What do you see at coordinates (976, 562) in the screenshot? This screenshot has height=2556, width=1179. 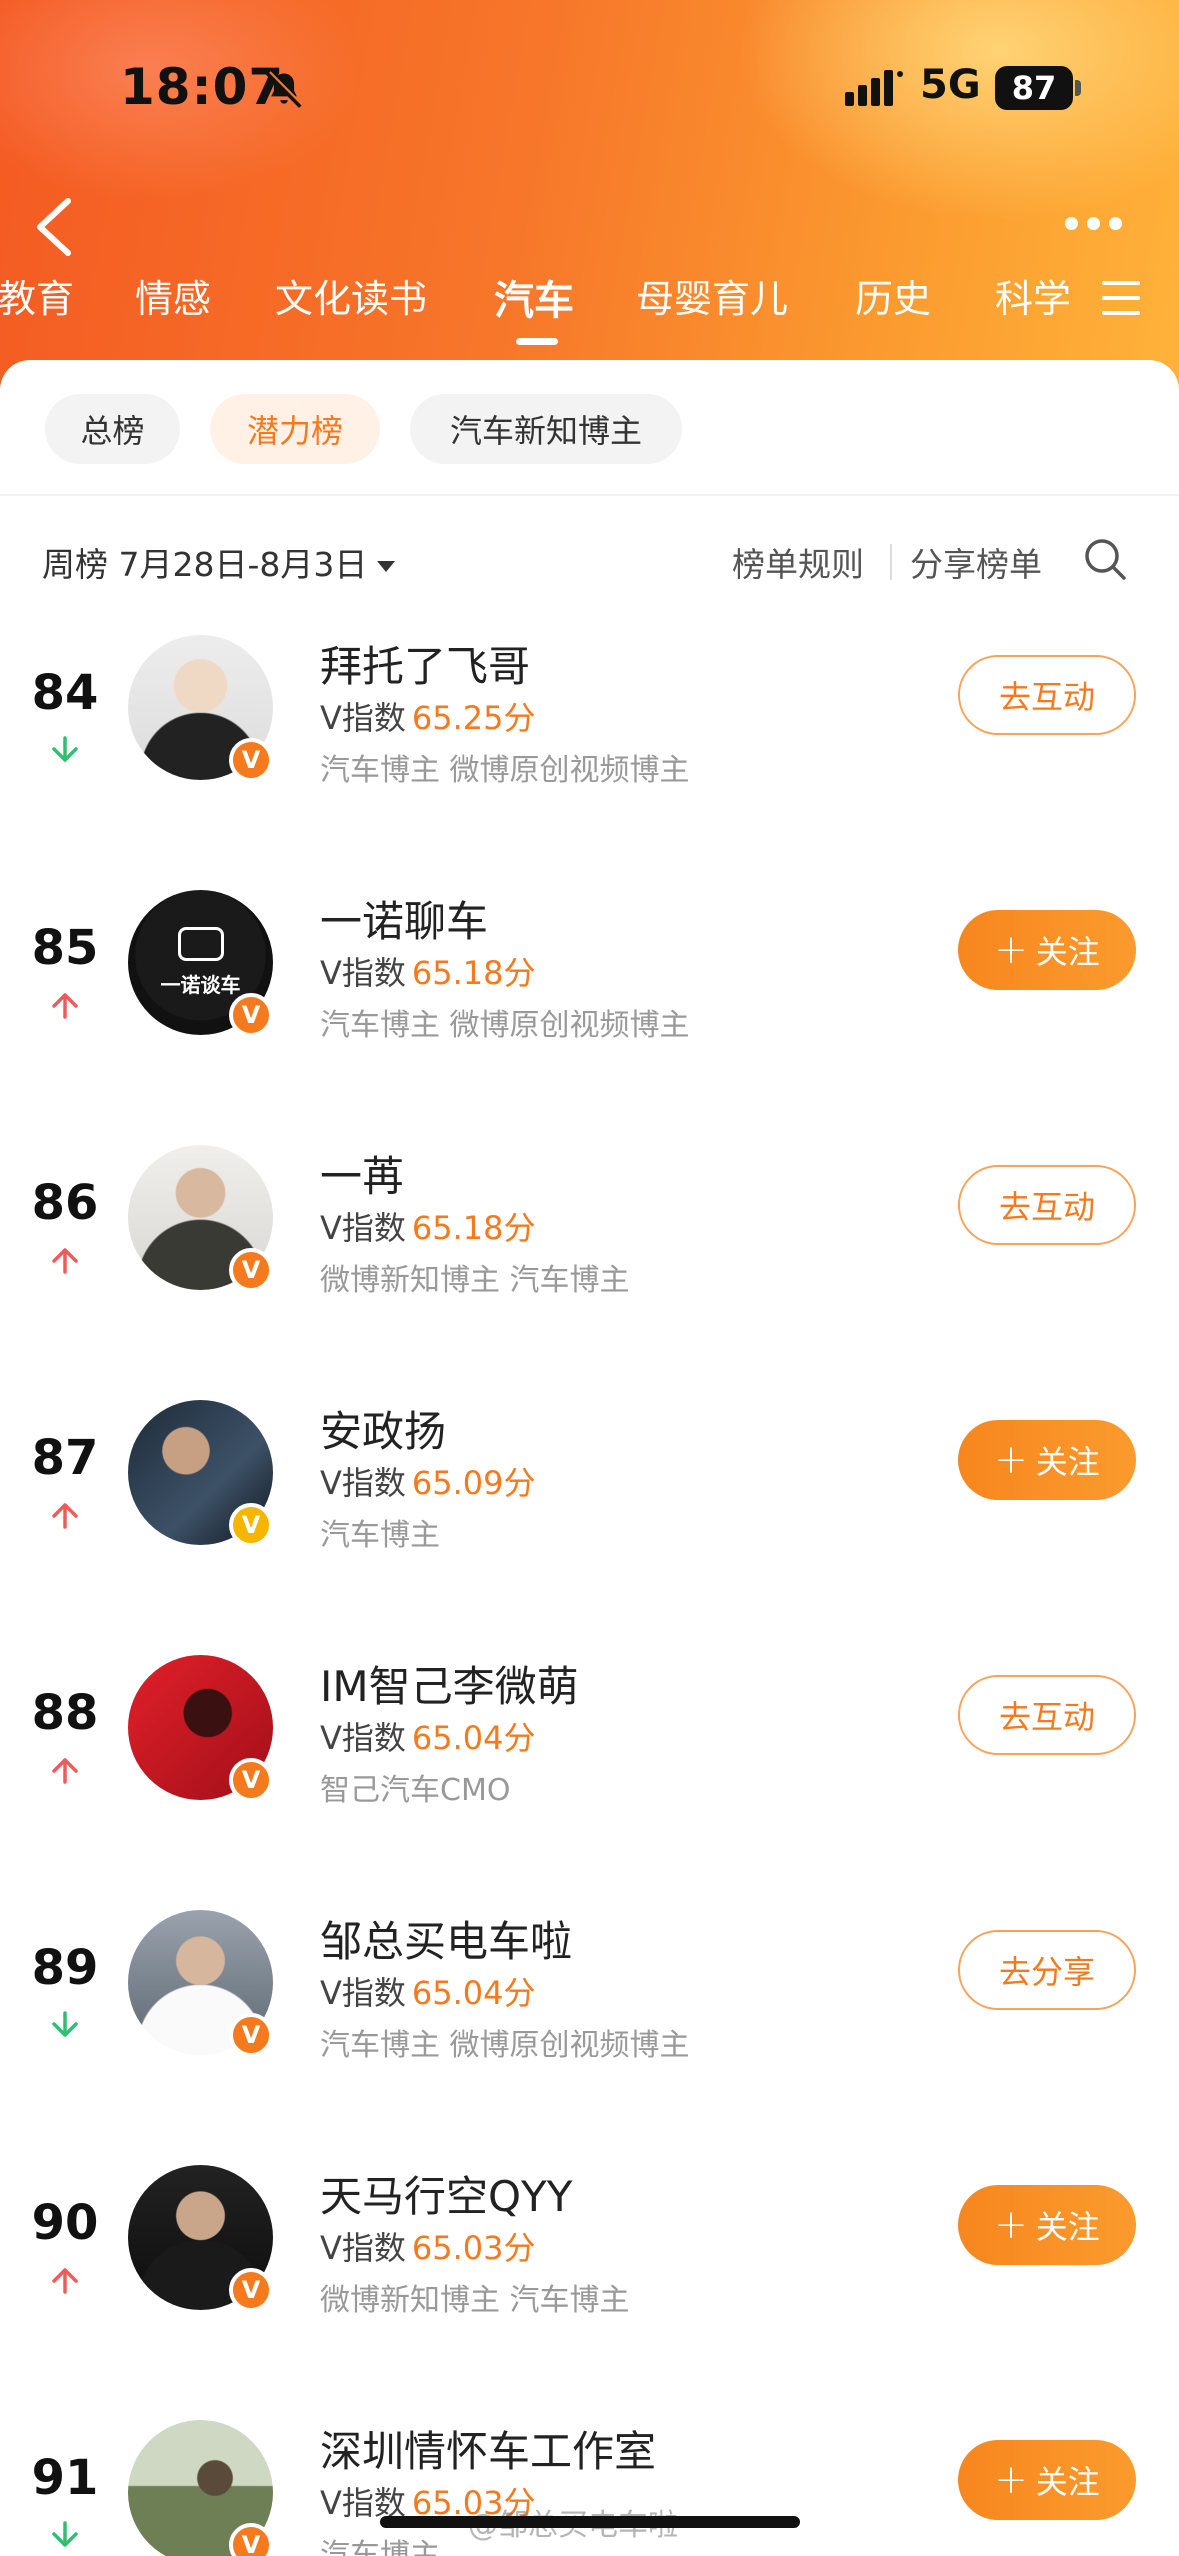 I see `share-link: 分享榜单` at bounding box center [976, 562].